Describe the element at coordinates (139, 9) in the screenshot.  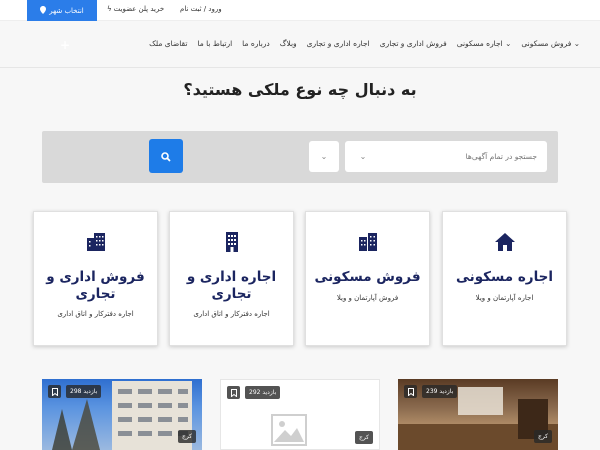
I see `buy-membership-label: خرید پلن عضویت` at that location.